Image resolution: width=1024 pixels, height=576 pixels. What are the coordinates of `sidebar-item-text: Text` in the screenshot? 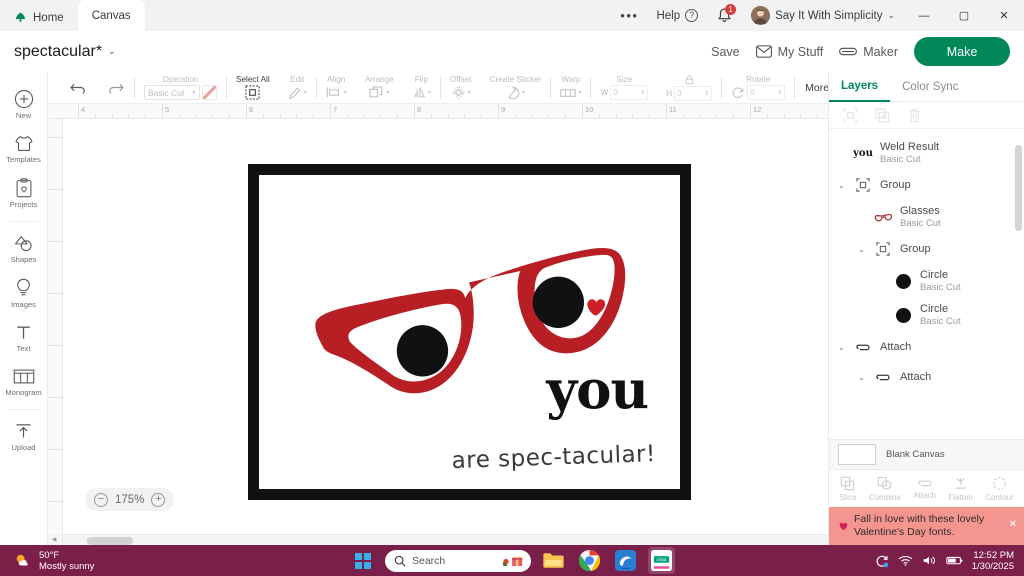 It's located at (24, 338).